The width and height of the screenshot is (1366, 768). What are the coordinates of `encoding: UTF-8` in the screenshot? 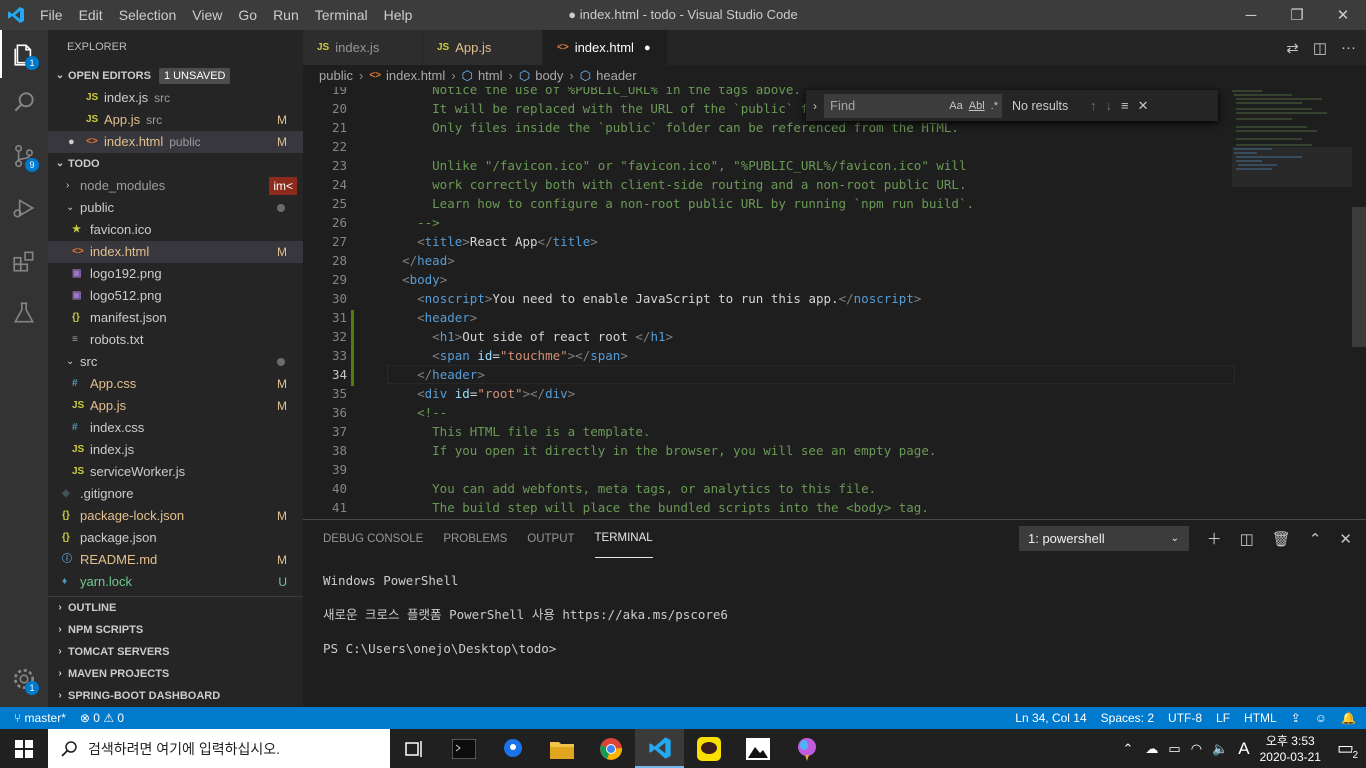 It's located at (1185, 718).